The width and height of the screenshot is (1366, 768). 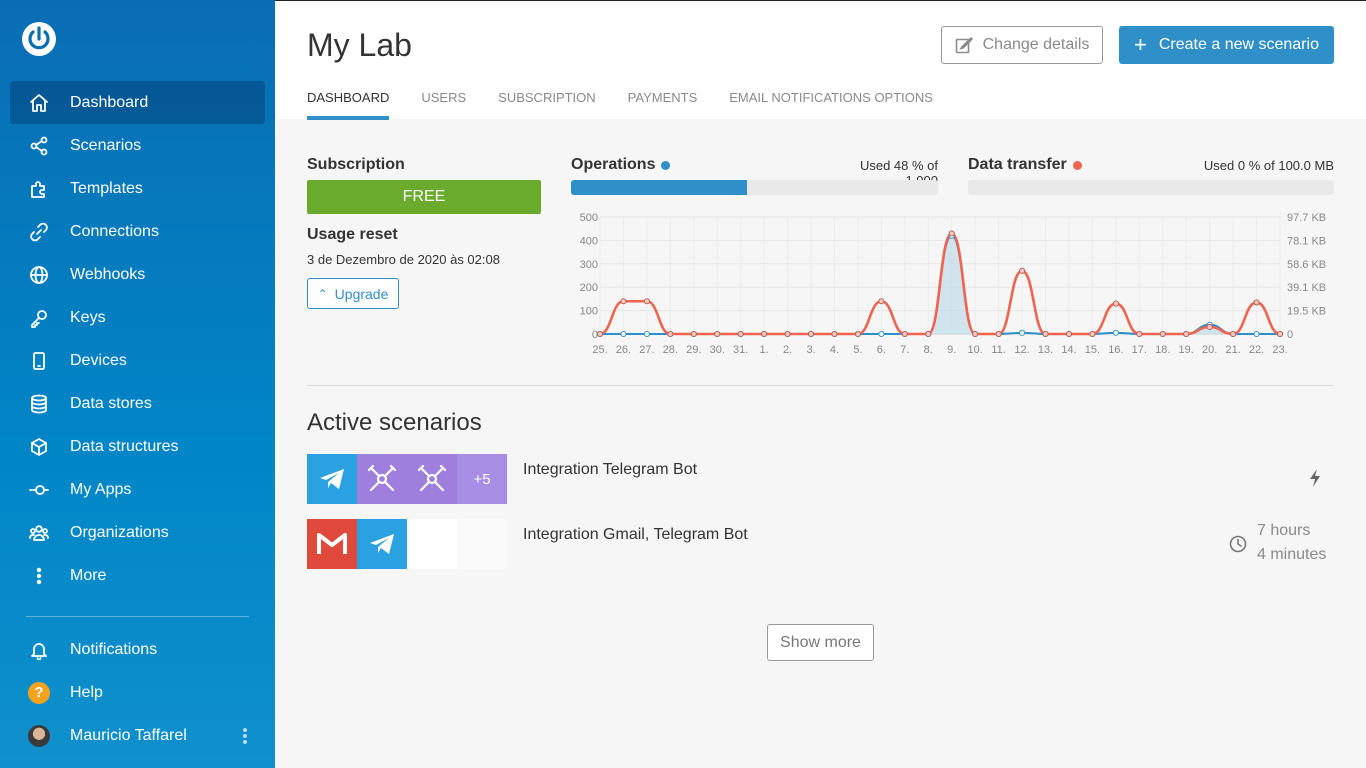 What do you see at coordinates (635, 535) in the screenshot?
I see `scenario-name: Integration Gmail, Telegram Bot` at bounding box center [635, 535].